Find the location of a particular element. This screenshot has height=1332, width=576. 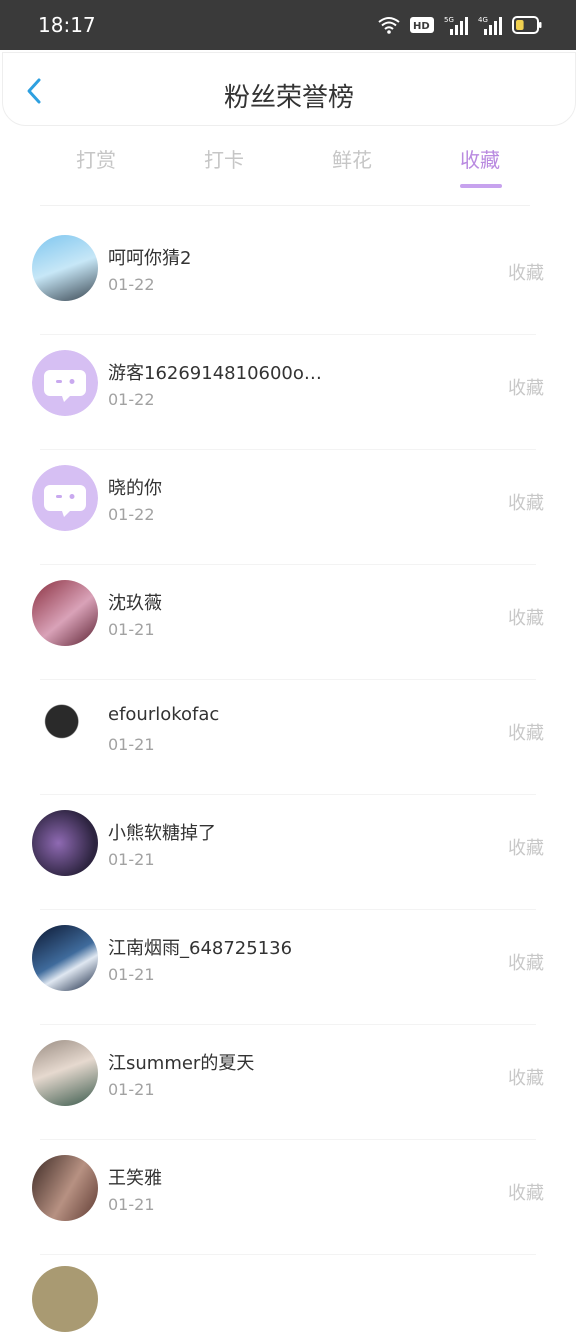

fan-name: 江南烟雨_648725136 is located at coordinates (200, 948).